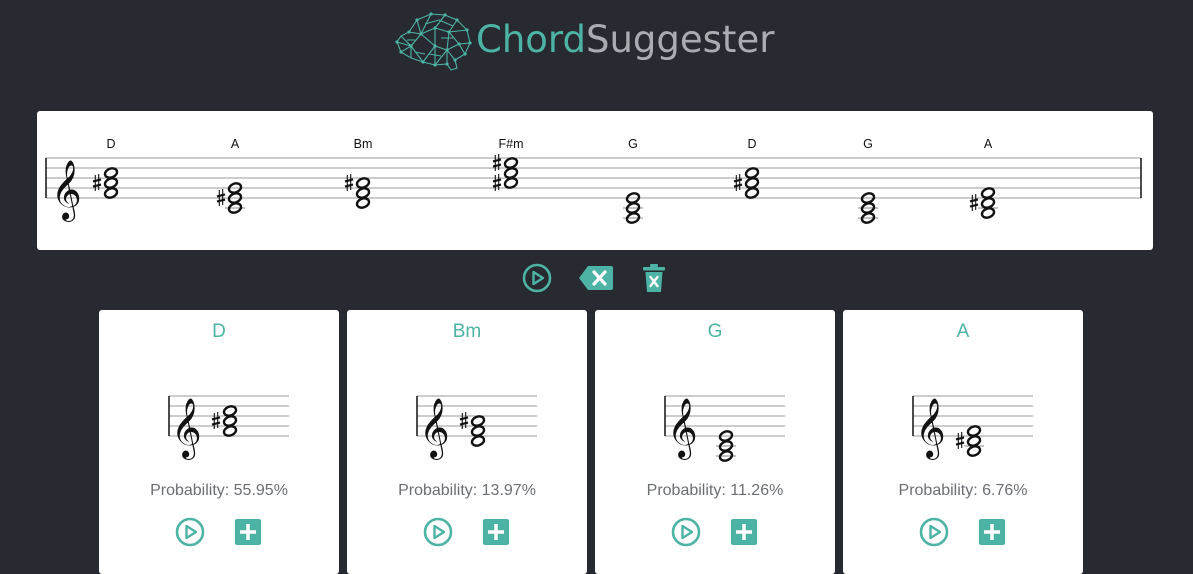  What do you see at coordinates (467, 331) in the screenshot?
I see `suggestion-chord-name: Bm` at bounding box center [467, 331].